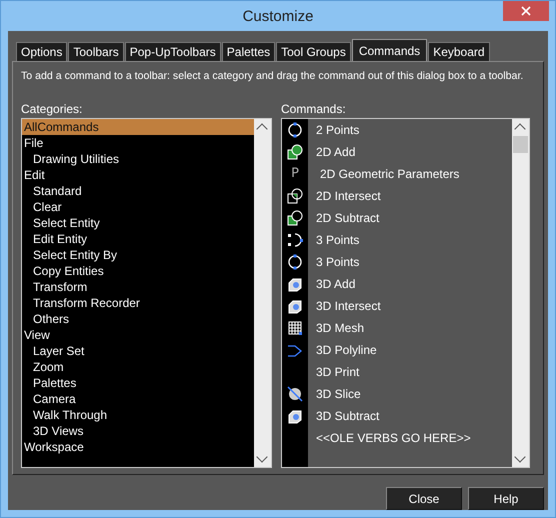 This screenshot has height=518, width=556. I want to click on category-item: Walk Through, so click(138, 415).